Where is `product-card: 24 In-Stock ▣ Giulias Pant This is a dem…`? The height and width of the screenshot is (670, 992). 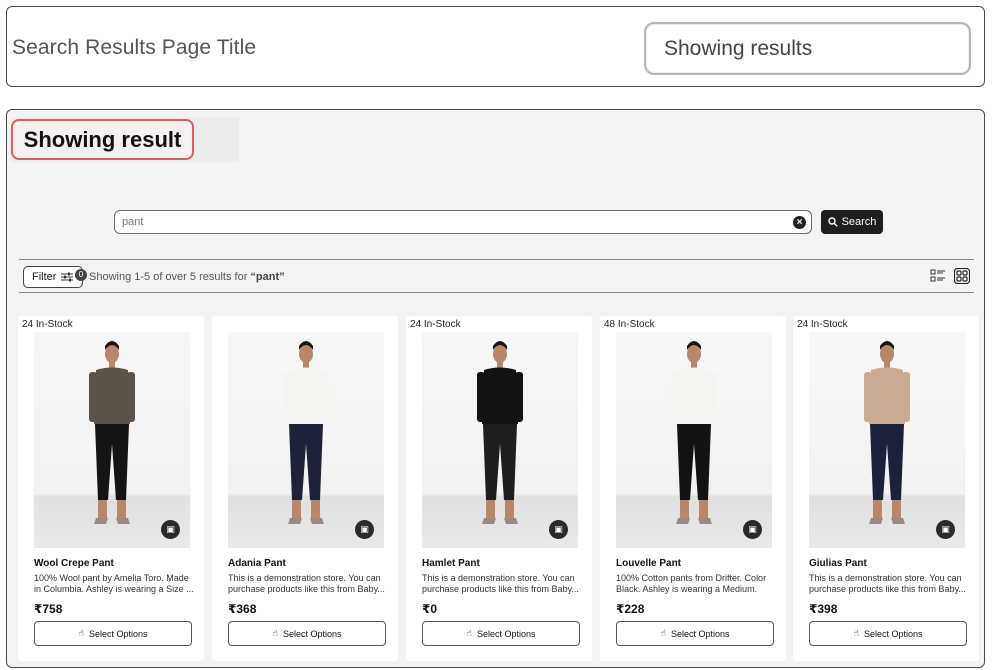
product-card: 24 In-Stock ▣ Giulias Pant This is a dem… is located at coordinates (886, 488).